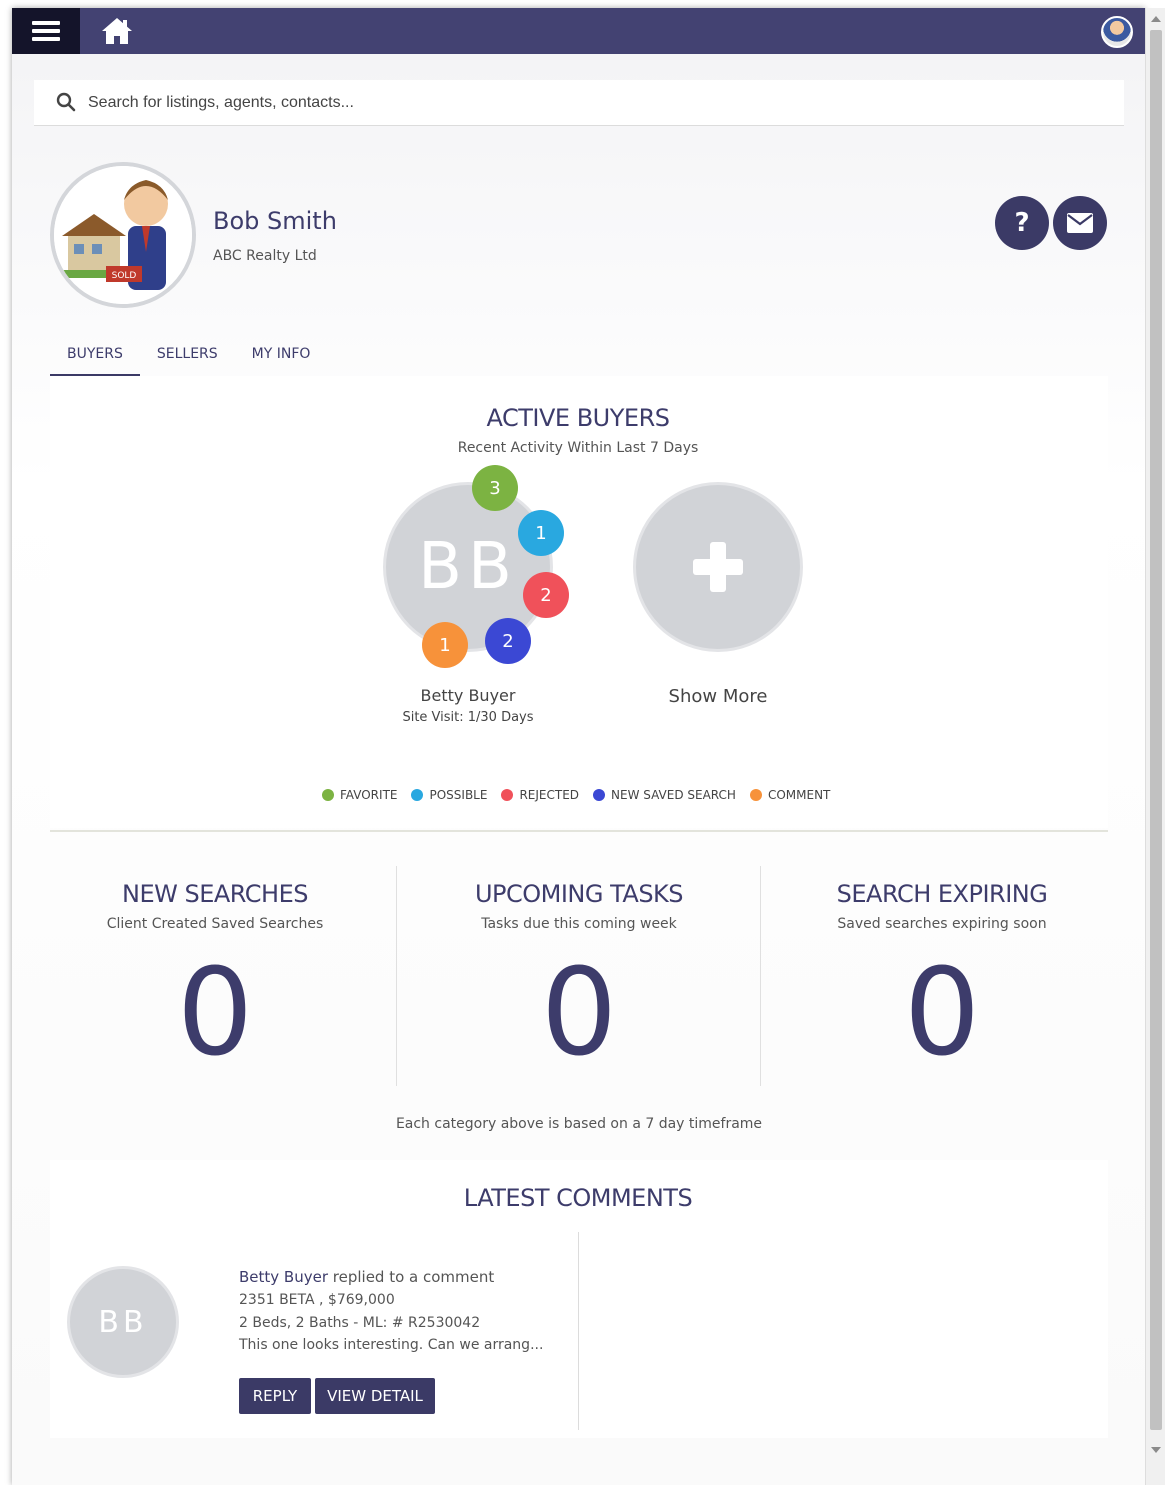 Image resolution: width=1169 pixels, height=1485 pixels. What do you see at coordinates (755, 795) in the screenshot?
I see `orange-dot-icon` at bounding box center [755, 795].